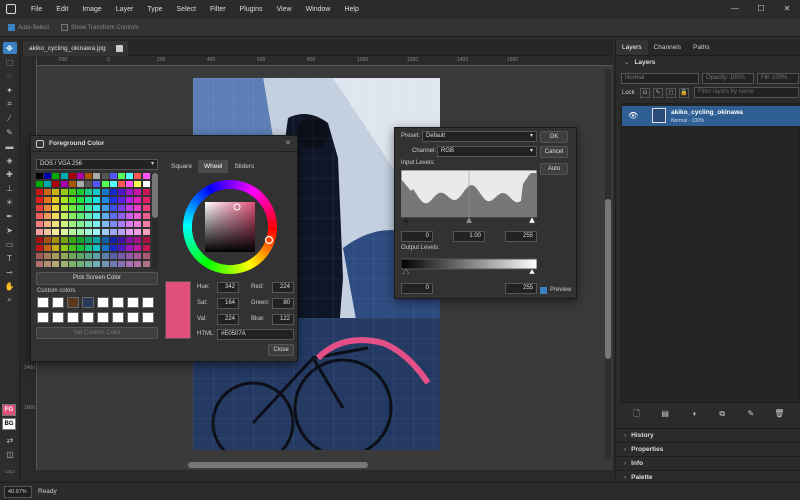 The width and height of the screenshot is (800, 500). I want to click on red-field: 224, so click(283, 287).